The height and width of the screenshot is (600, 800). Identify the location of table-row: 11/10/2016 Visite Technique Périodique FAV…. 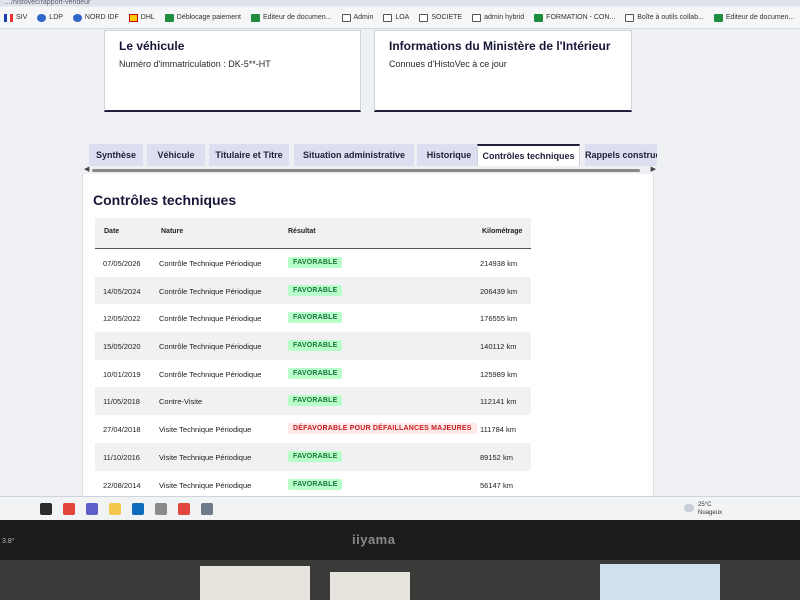
(313, 456).